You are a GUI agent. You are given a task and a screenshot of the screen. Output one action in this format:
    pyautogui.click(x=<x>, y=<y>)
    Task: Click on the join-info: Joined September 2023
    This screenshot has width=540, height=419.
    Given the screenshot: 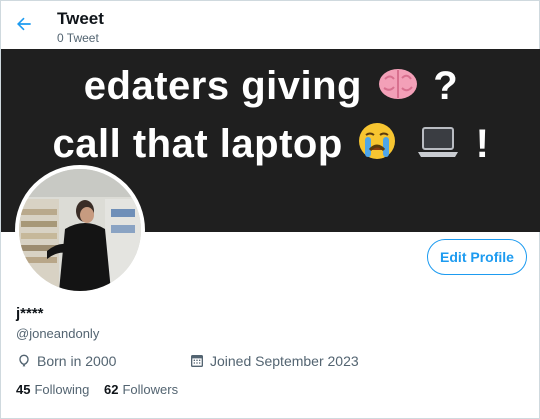 What is the action you would take?
    pyautogui.click(x=274, y=361)
    